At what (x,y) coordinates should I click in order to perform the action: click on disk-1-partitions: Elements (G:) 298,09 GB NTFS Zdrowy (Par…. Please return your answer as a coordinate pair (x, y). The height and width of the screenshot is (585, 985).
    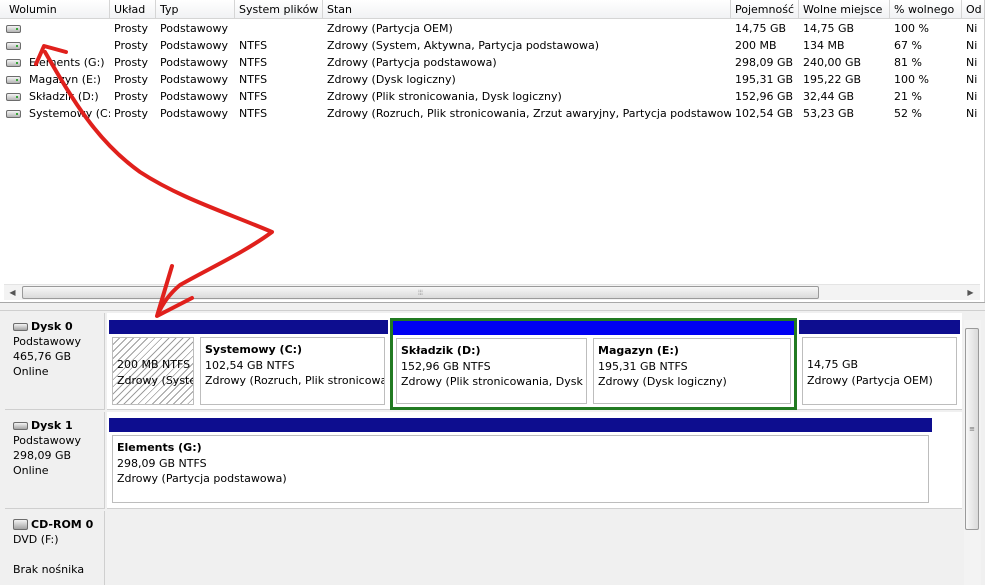
    Looking at the image, I should click on (534, 460).